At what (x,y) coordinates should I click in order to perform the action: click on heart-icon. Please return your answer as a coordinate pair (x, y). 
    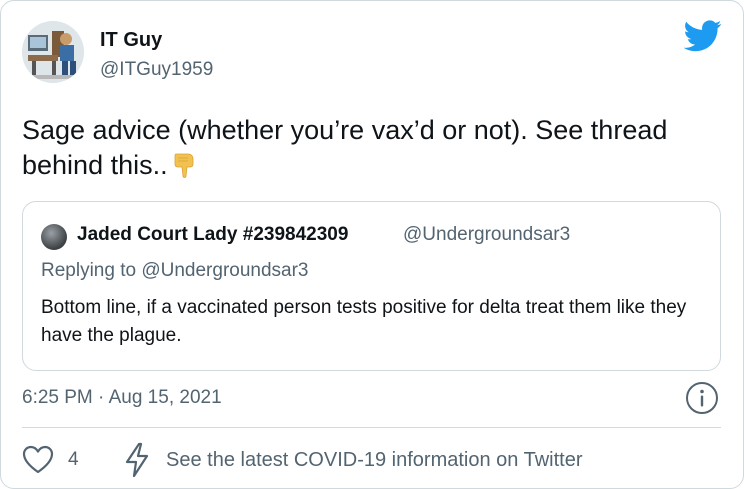
    Looking at the image, I should click on (38, 460).